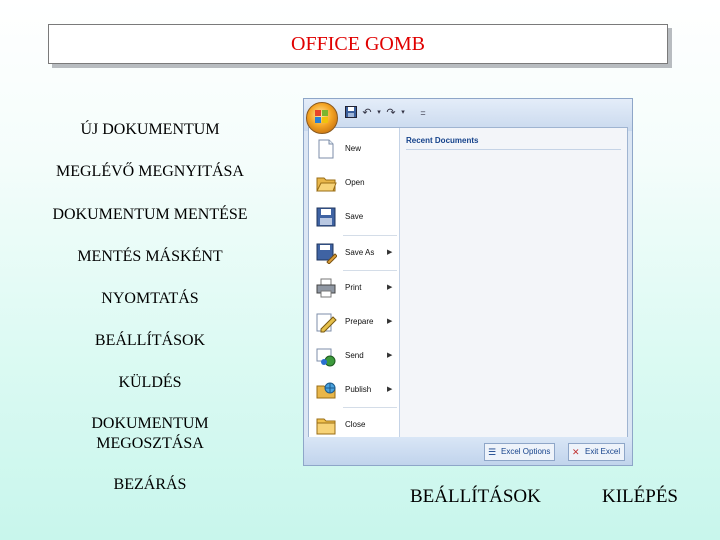  I want to click on menu-item-save-as: Save As ▶, so click(354, 253).